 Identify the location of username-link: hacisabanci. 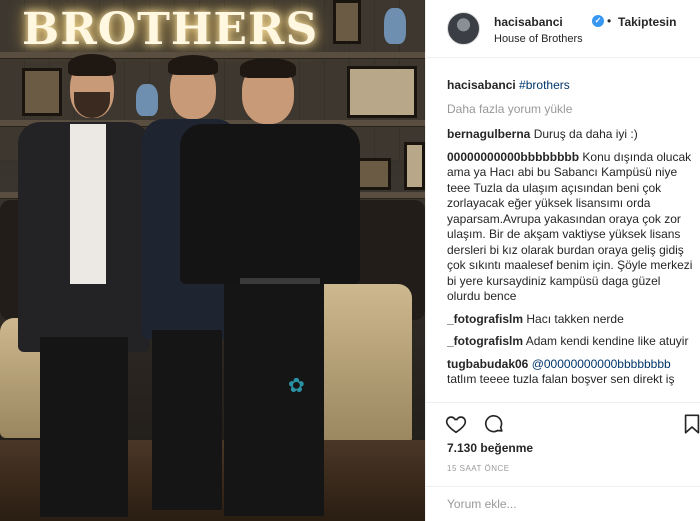
(528, 22).